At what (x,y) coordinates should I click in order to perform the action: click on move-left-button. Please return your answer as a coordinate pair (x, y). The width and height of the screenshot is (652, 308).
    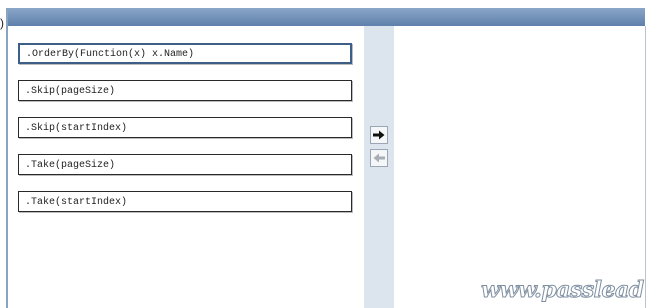
    Looking at the image, I should click on (379, 158).